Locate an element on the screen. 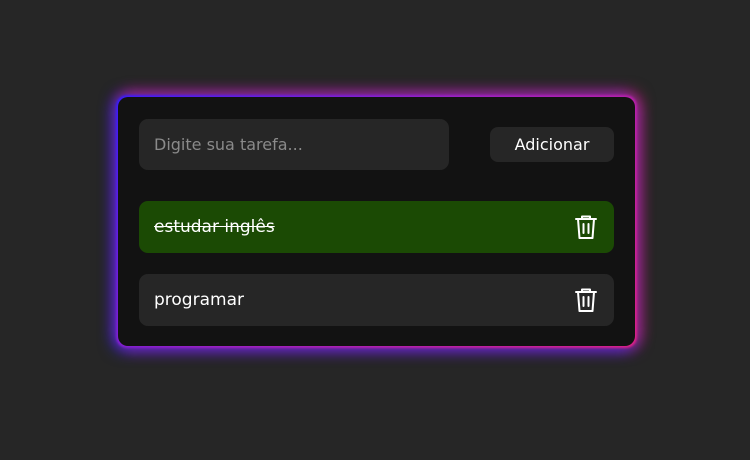  task-item: programar is located at coordinates (376, 300).